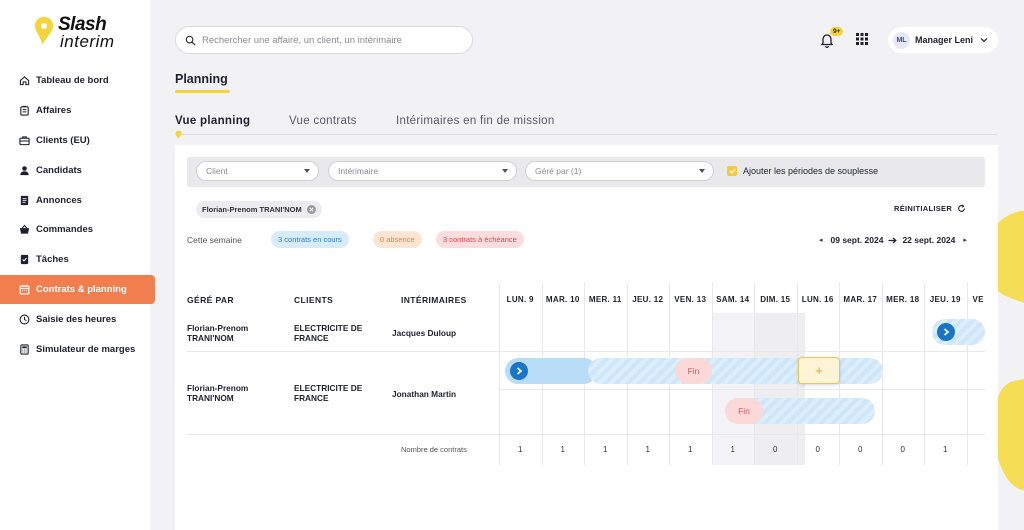  I want to click on contract-count-label: Nombre de contrats, so click(434, 449).